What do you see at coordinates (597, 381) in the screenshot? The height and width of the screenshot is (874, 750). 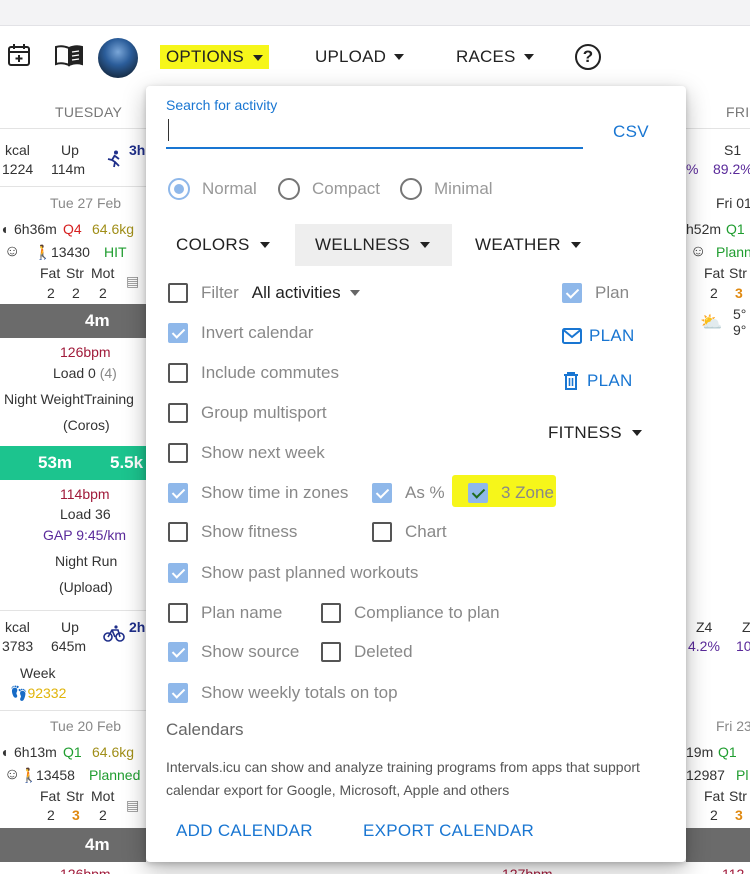 I see `delete-plan-button: PLAN` at bounding box center [597, 381].